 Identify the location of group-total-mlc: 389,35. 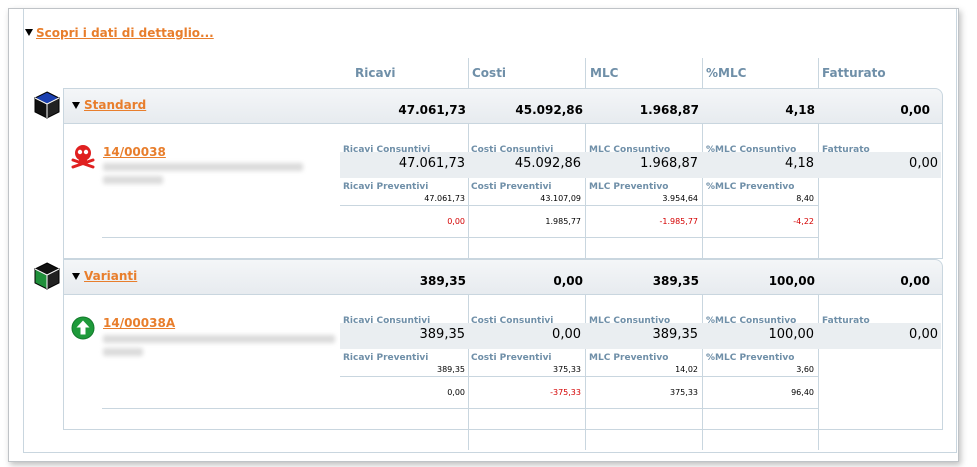
(675, 281).